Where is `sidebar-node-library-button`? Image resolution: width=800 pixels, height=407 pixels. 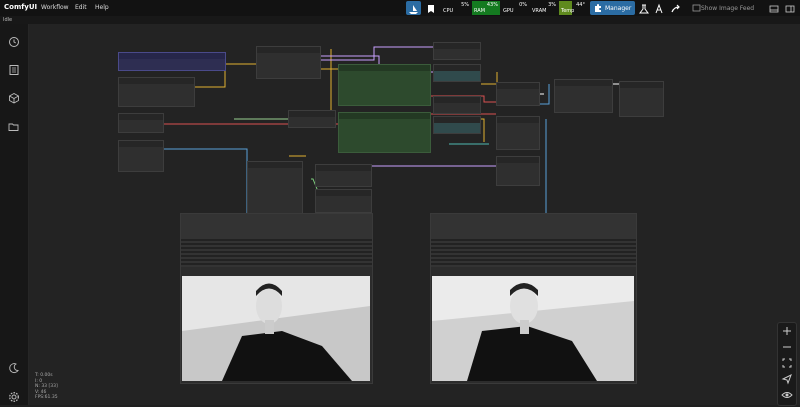 sidebar-node-library-button is located at coordinates (14, 68).